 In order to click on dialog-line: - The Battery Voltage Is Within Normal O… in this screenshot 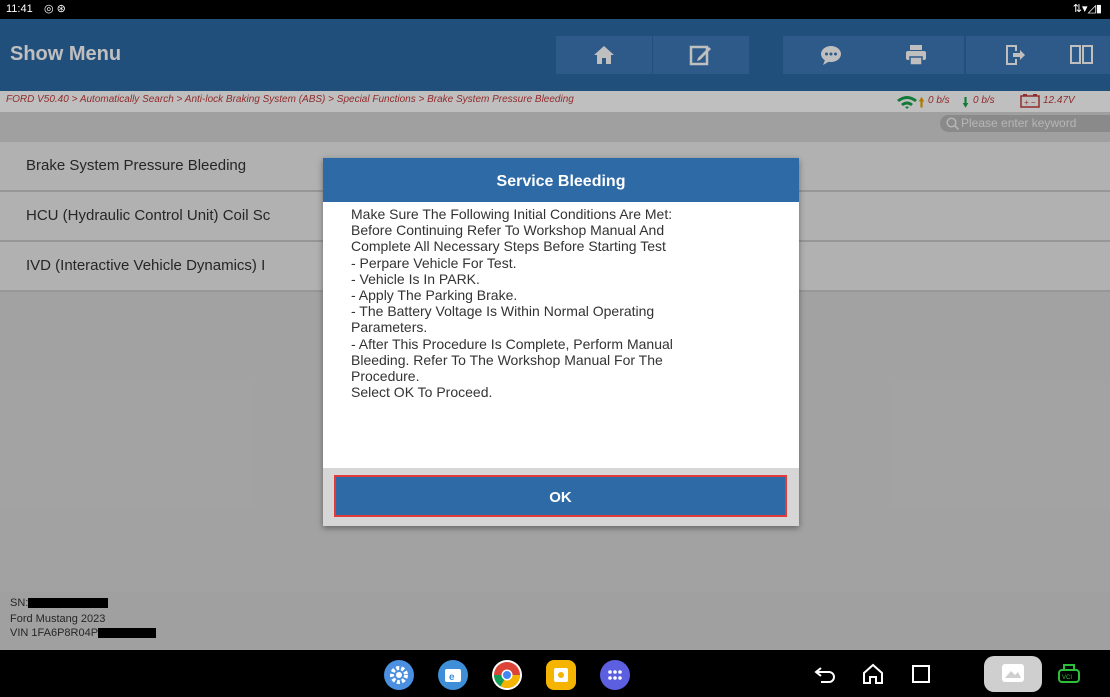, I will do `click(503, 311)`.